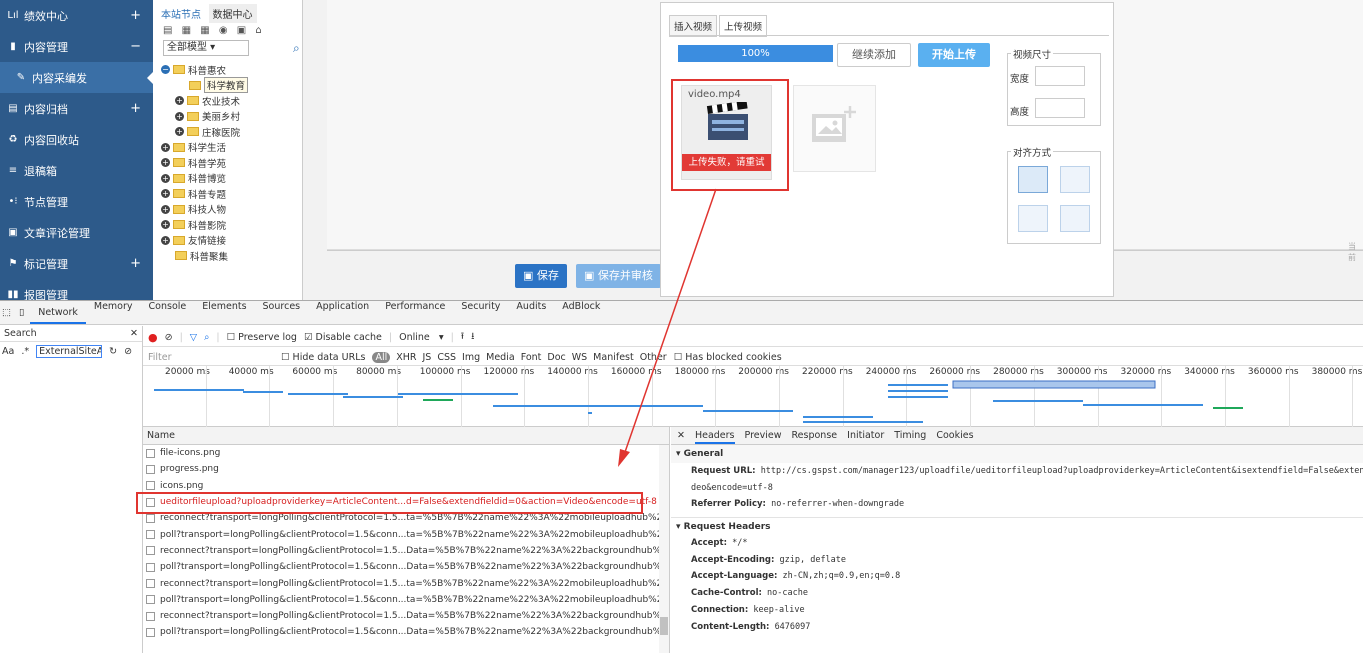 The height and width of the screenshot is (653, 1363). I want to click on devtools-tab-application: Application, so click(342, 312).